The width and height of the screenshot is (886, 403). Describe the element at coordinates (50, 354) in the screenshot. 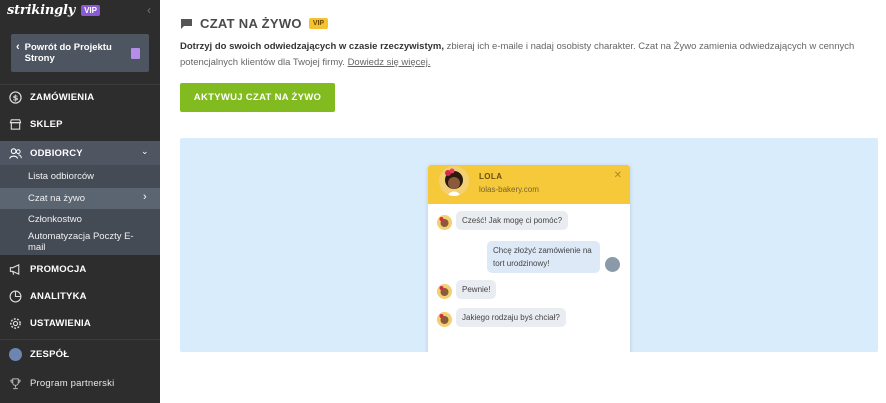

I see `nav-label: ZESPÓŁ` at that location.